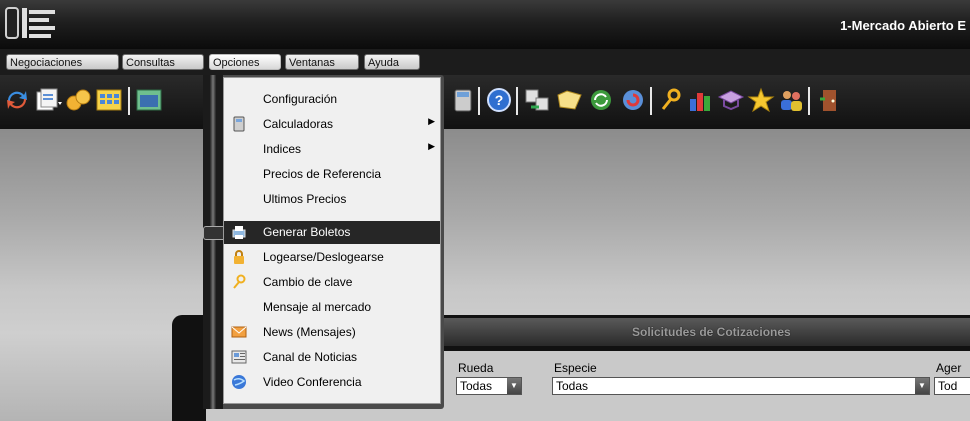  I want to click on globe-icon, so click(239, 382).